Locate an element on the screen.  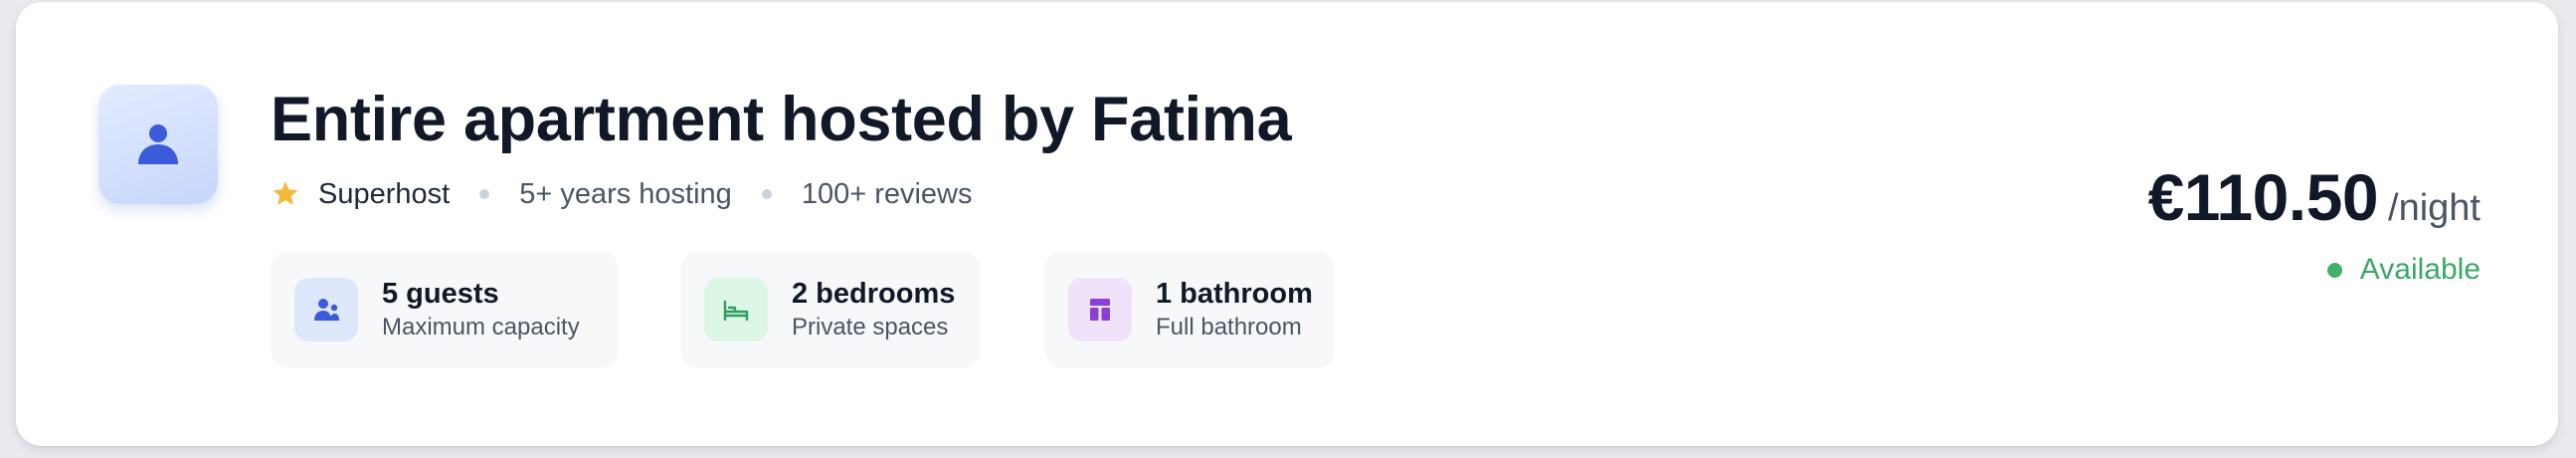
host-avatar is located at coordinates (158, 144).